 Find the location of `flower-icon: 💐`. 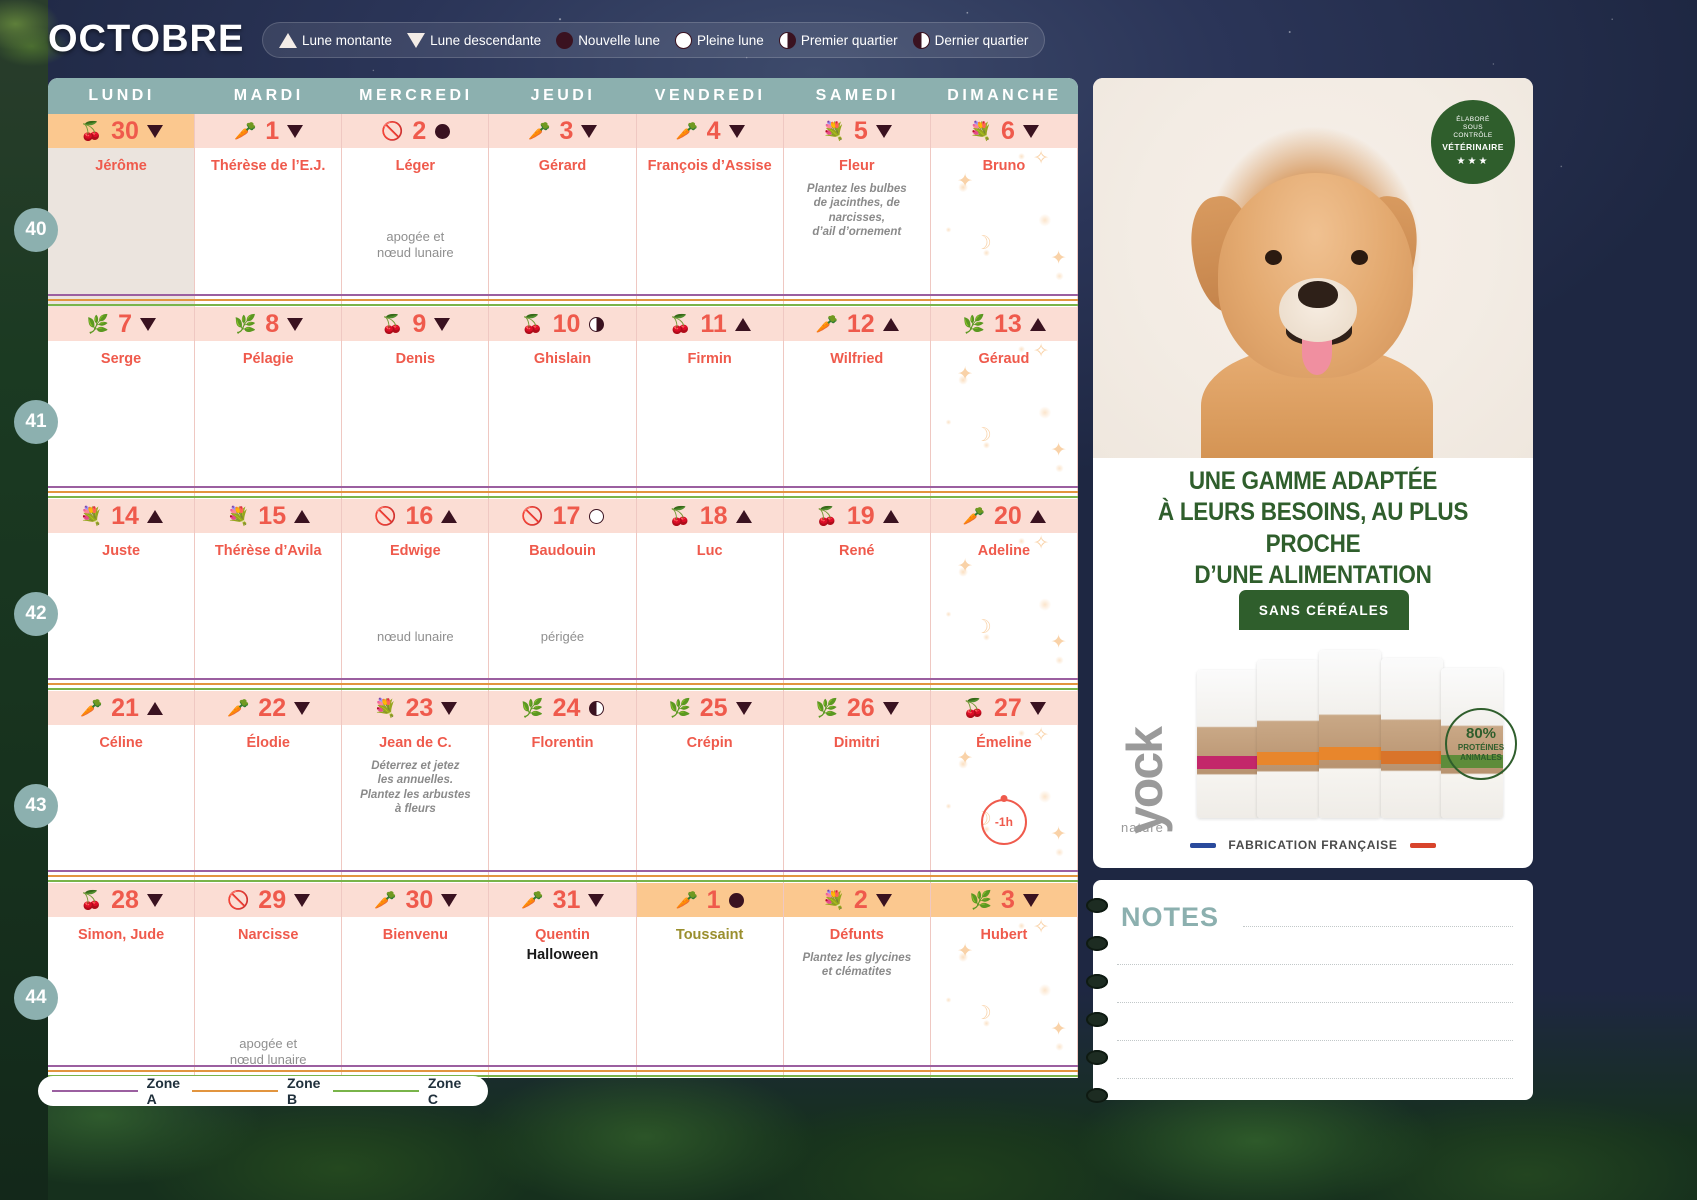

flower-icon: 💐 is located at coordinates (91, 516).